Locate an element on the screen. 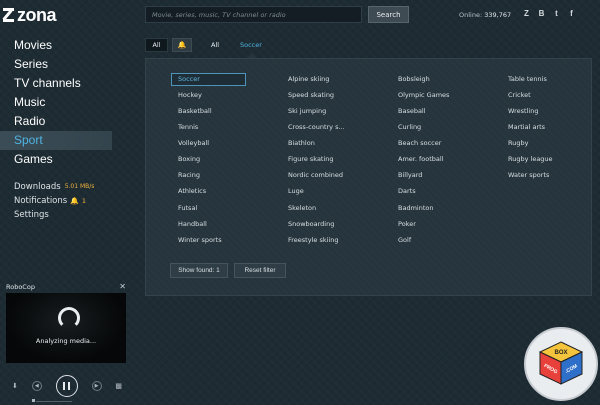 This screenshot has width=600, height=405. show-found-button: Show found: 1 is located at coordinates (199, 270).